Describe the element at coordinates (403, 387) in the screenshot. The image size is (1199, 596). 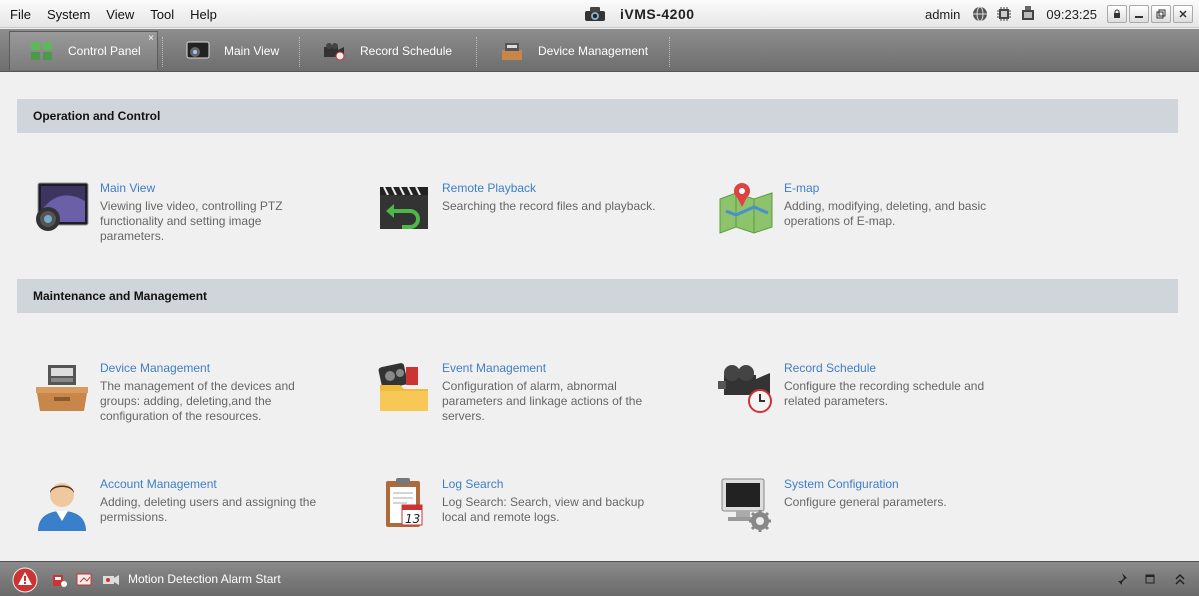
I see `event-folder-icon` at that location.